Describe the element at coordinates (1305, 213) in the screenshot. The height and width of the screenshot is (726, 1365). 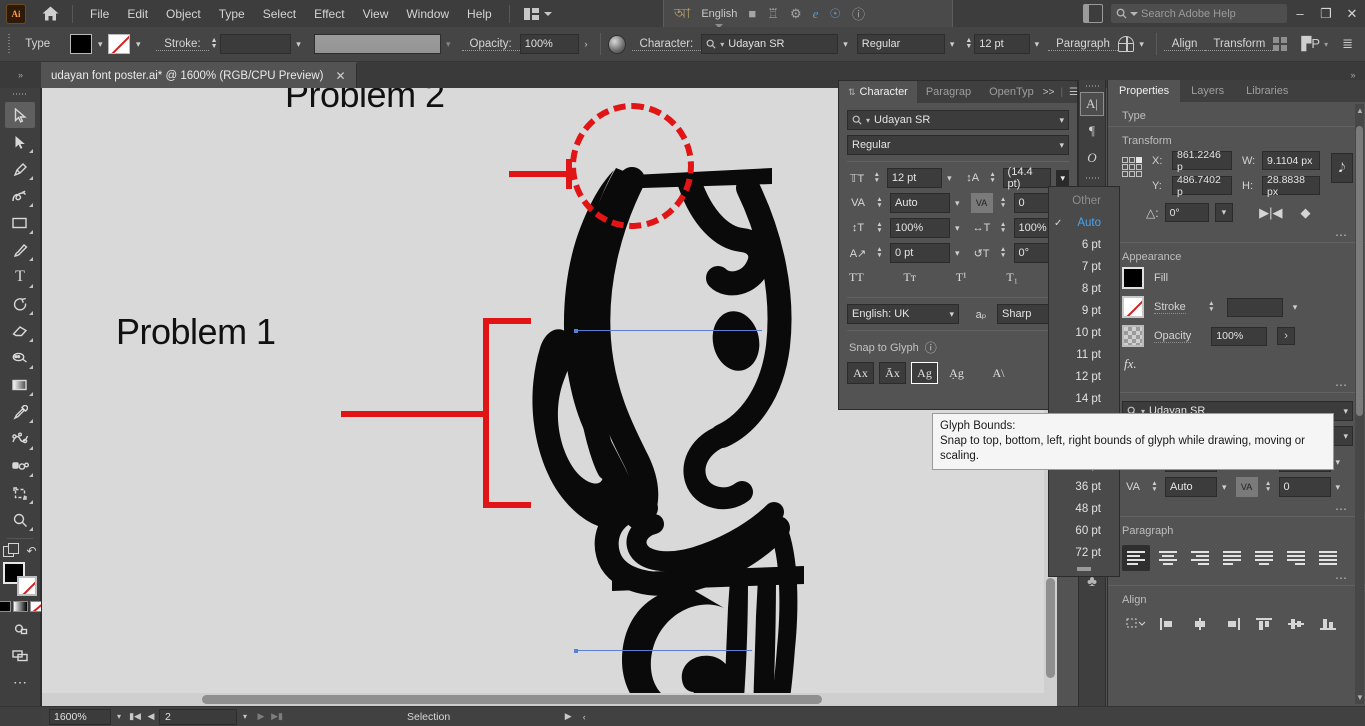
I see `flip-vertical-icon: ◆` at that location.